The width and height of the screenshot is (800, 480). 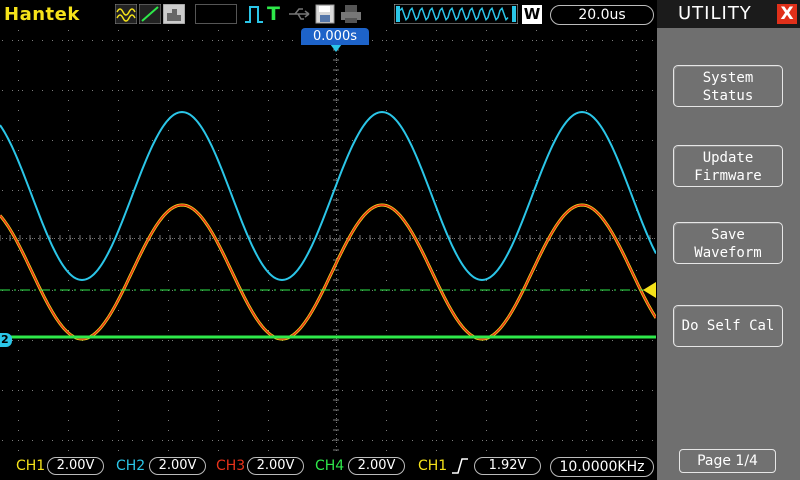 I want to click on do-self-cal-button: Do Self Cal, so click(x=728, y=326).